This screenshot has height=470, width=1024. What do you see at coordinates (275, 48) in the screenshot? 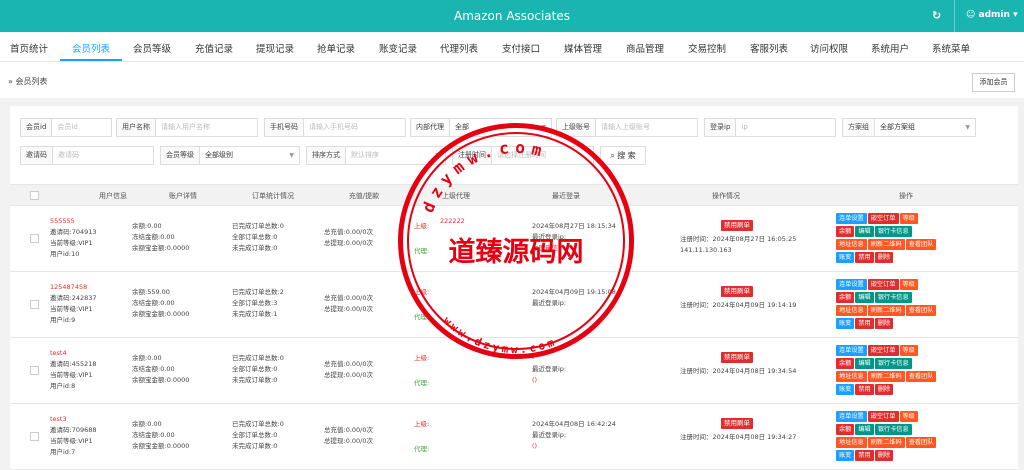
I see `tab-withdraw: 提现记录` at bounding box center [275, 48].